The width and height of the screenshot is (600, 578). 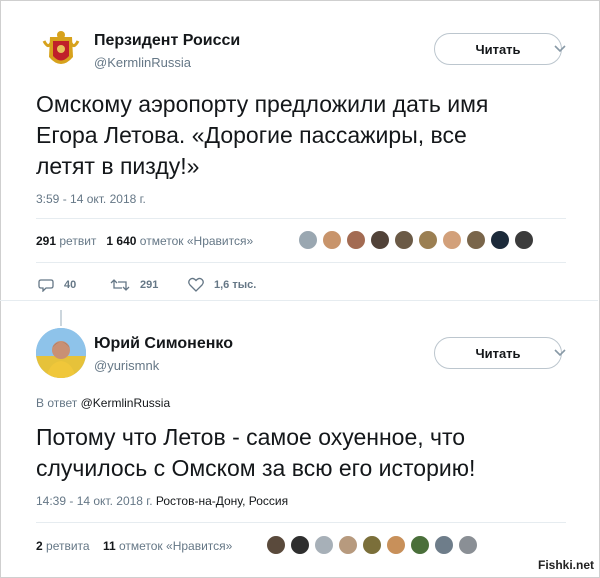 I want to click on tweet-timestamp: 14:39 - 14 окт. 2018 г., so click(x=94, y=501).